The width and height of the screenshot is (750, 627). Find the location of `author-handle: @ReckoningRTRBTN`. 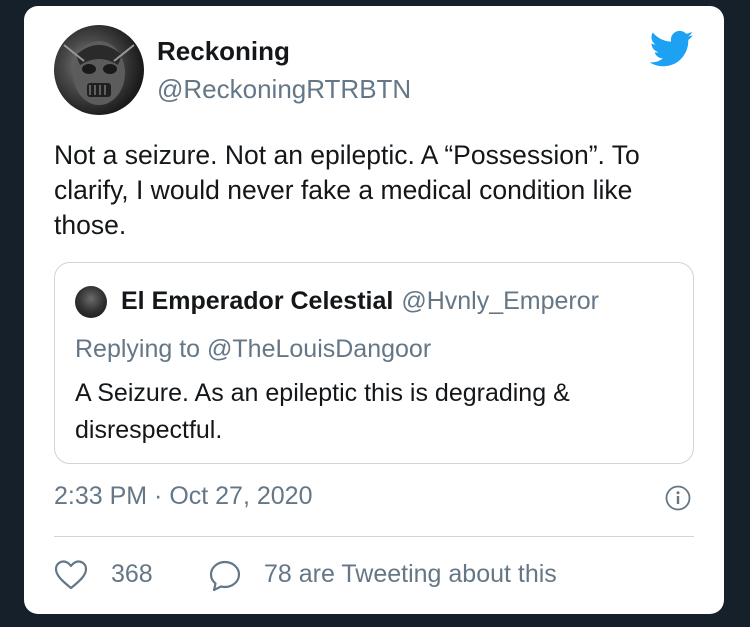

author-handle: @ReckoningRTRBTN is located at coordinates (284, 89).